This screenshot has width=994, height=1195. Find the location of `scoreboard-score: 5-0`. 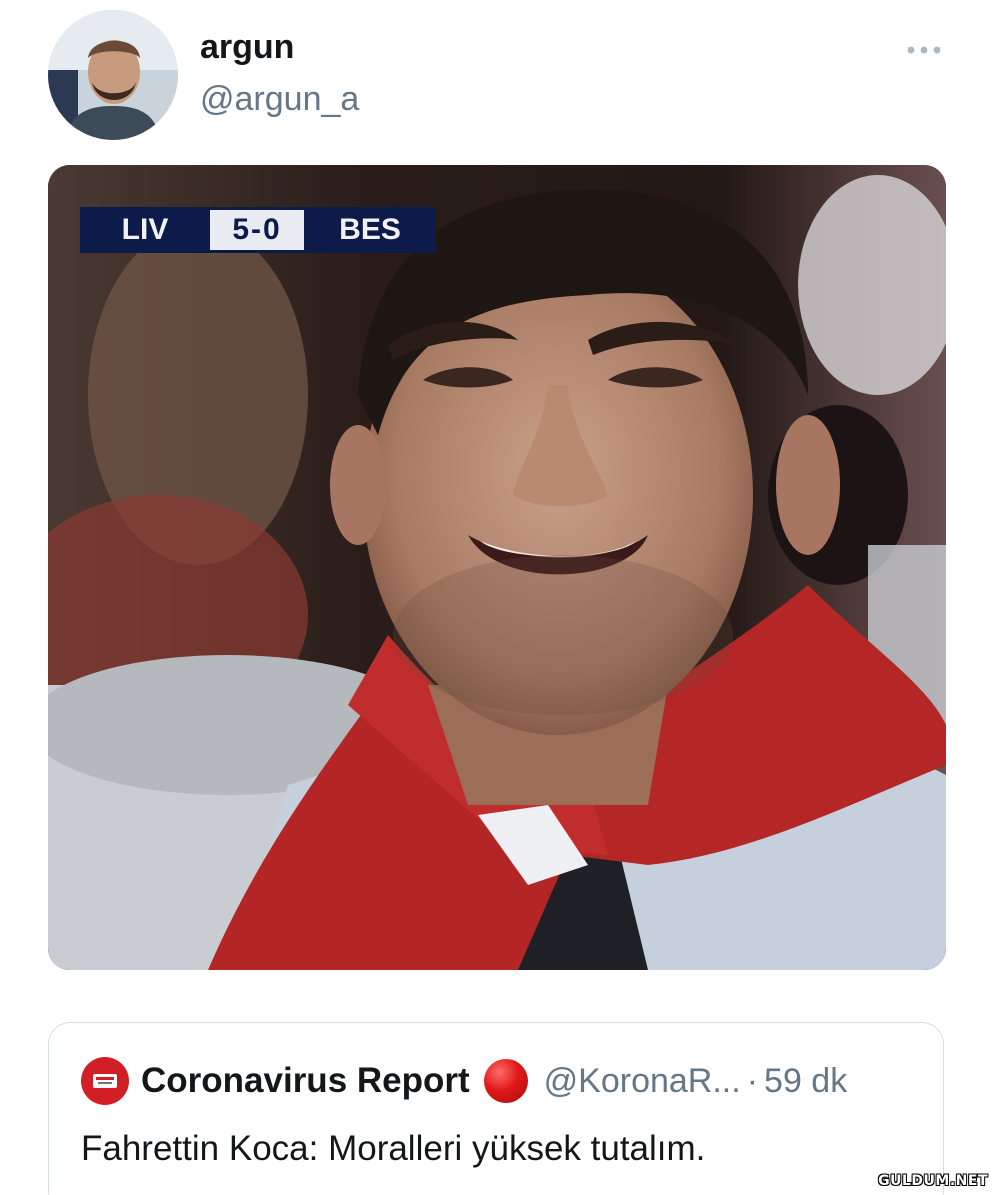

scoreboard-score: 5-0 is located at coordinates (257, 230).